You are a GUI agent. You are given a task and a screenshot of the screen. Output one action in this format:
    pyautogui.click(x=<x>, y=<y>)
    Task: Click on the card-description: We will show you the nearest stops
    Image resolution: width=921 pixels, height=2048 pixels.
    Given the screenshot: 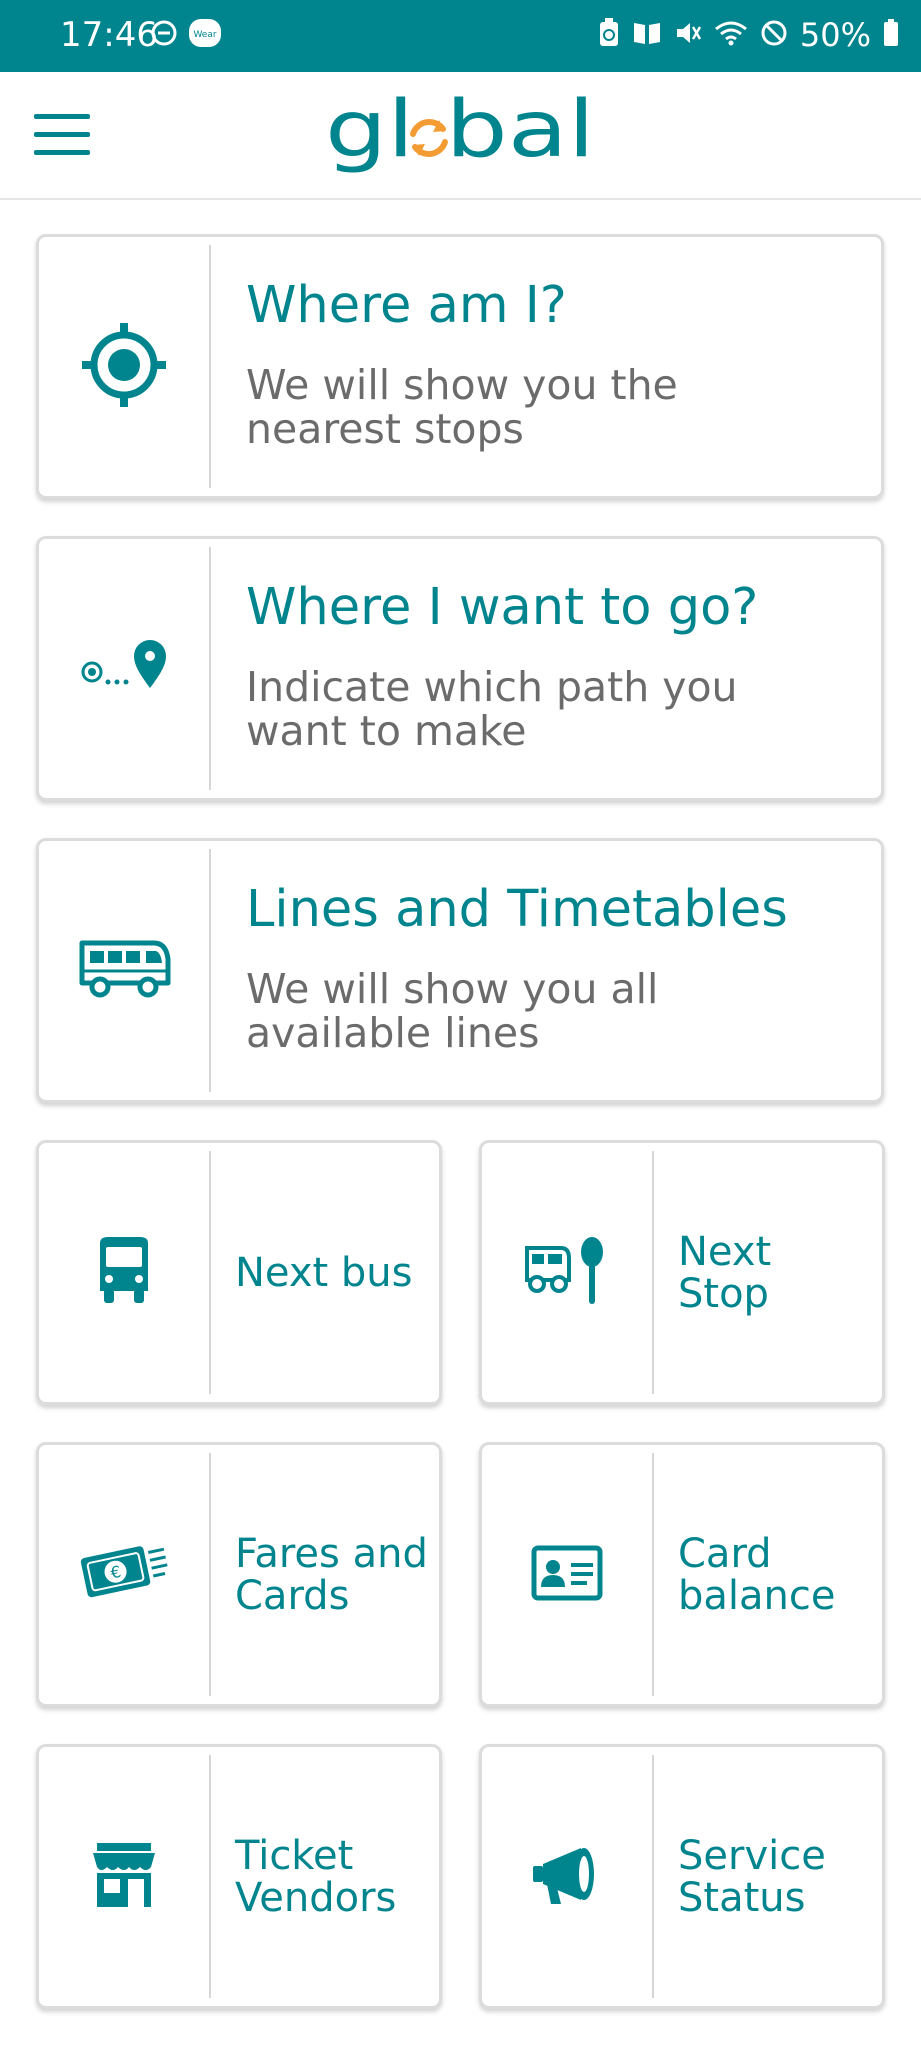 What is the action you would take?
    pyautogui.click(x=462, y=407)
    